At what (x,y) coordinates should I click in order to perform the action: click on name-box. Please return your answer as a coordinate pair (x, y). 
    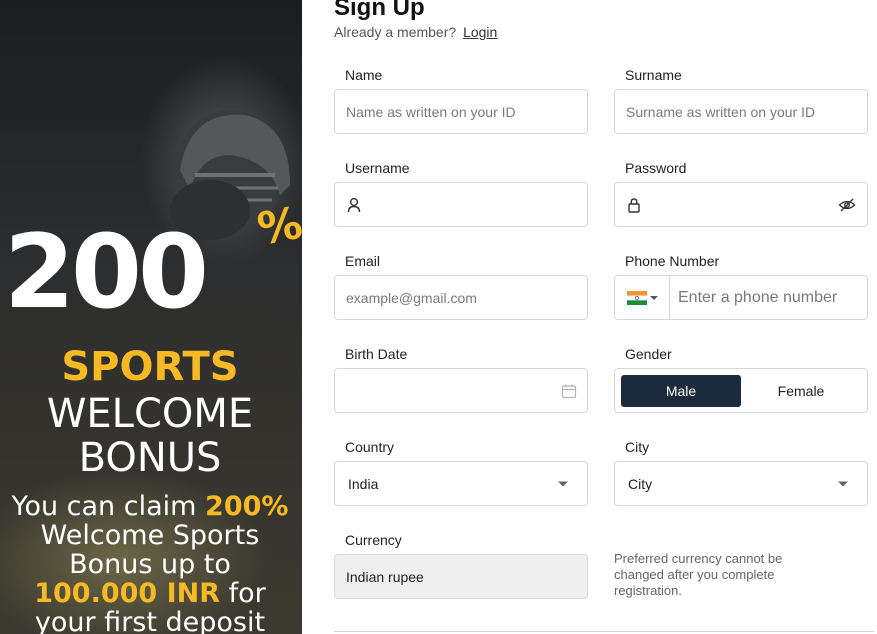
    Looking at the image, I should click on (461, 111).